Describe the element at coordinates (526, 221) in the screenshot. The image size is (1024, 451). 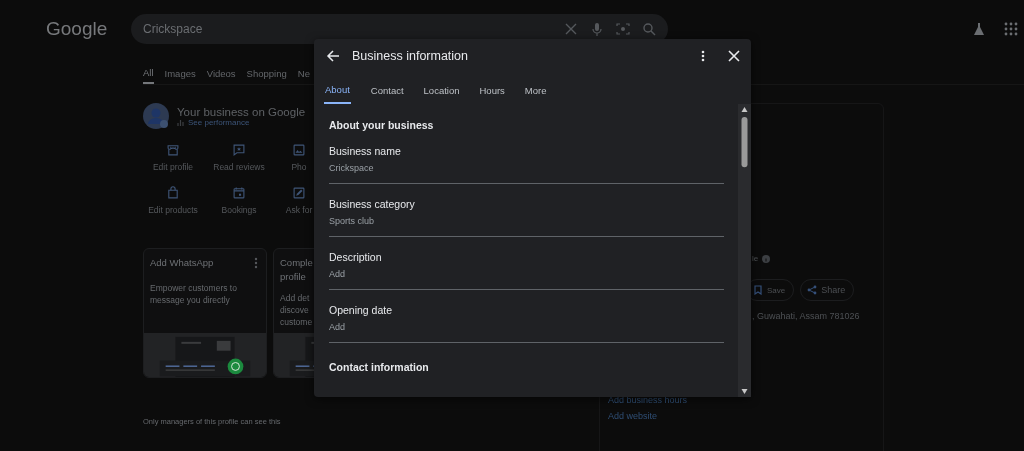
I see `field-value: Sports club` at that location.